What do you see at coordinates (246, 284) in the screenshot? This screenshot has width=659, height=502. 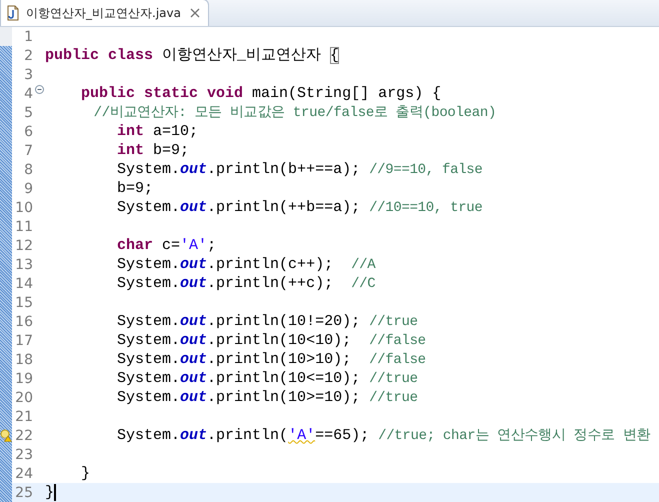 I see `code-line: System.out.println(++c); //C` at bounding box center [246, 284].